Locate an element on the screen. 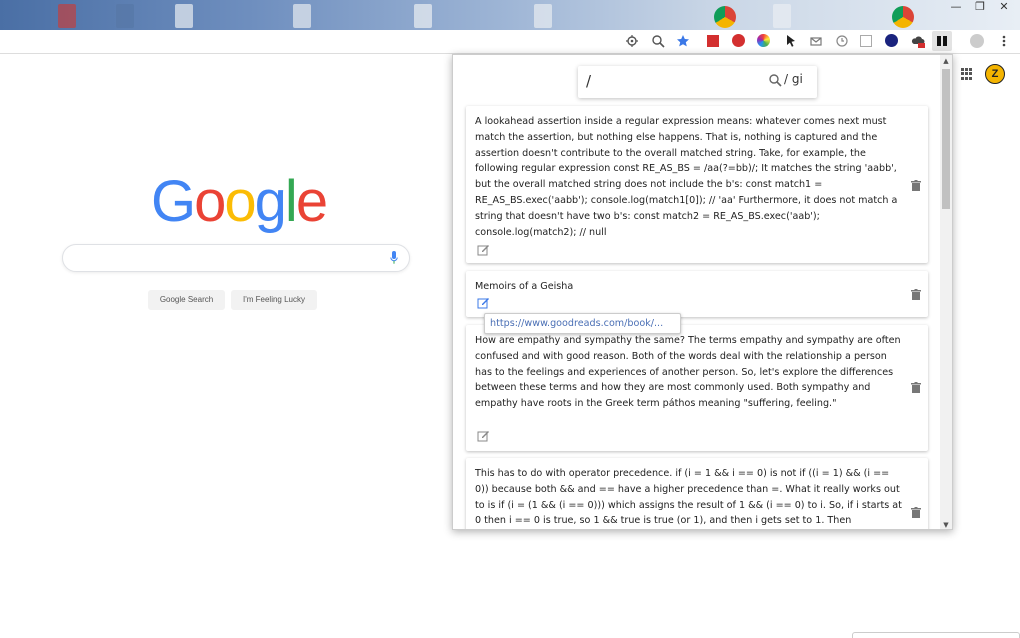 The width and height of the screenshot is (1020, 638). extension-clock-icon is located at coordinates (841, 41).